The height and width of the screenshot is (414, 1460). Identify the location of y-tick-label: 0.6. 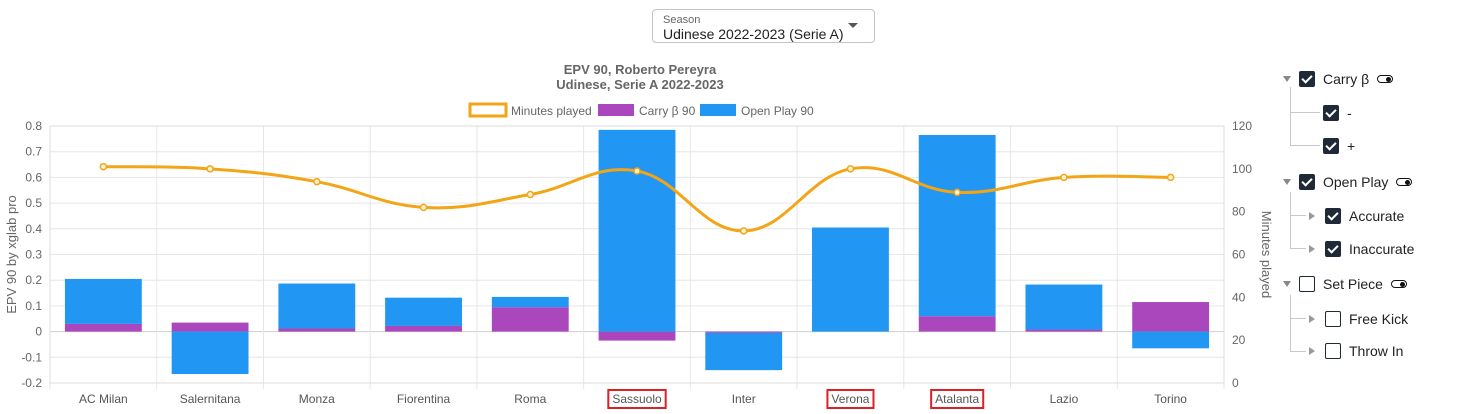
(33, 177).